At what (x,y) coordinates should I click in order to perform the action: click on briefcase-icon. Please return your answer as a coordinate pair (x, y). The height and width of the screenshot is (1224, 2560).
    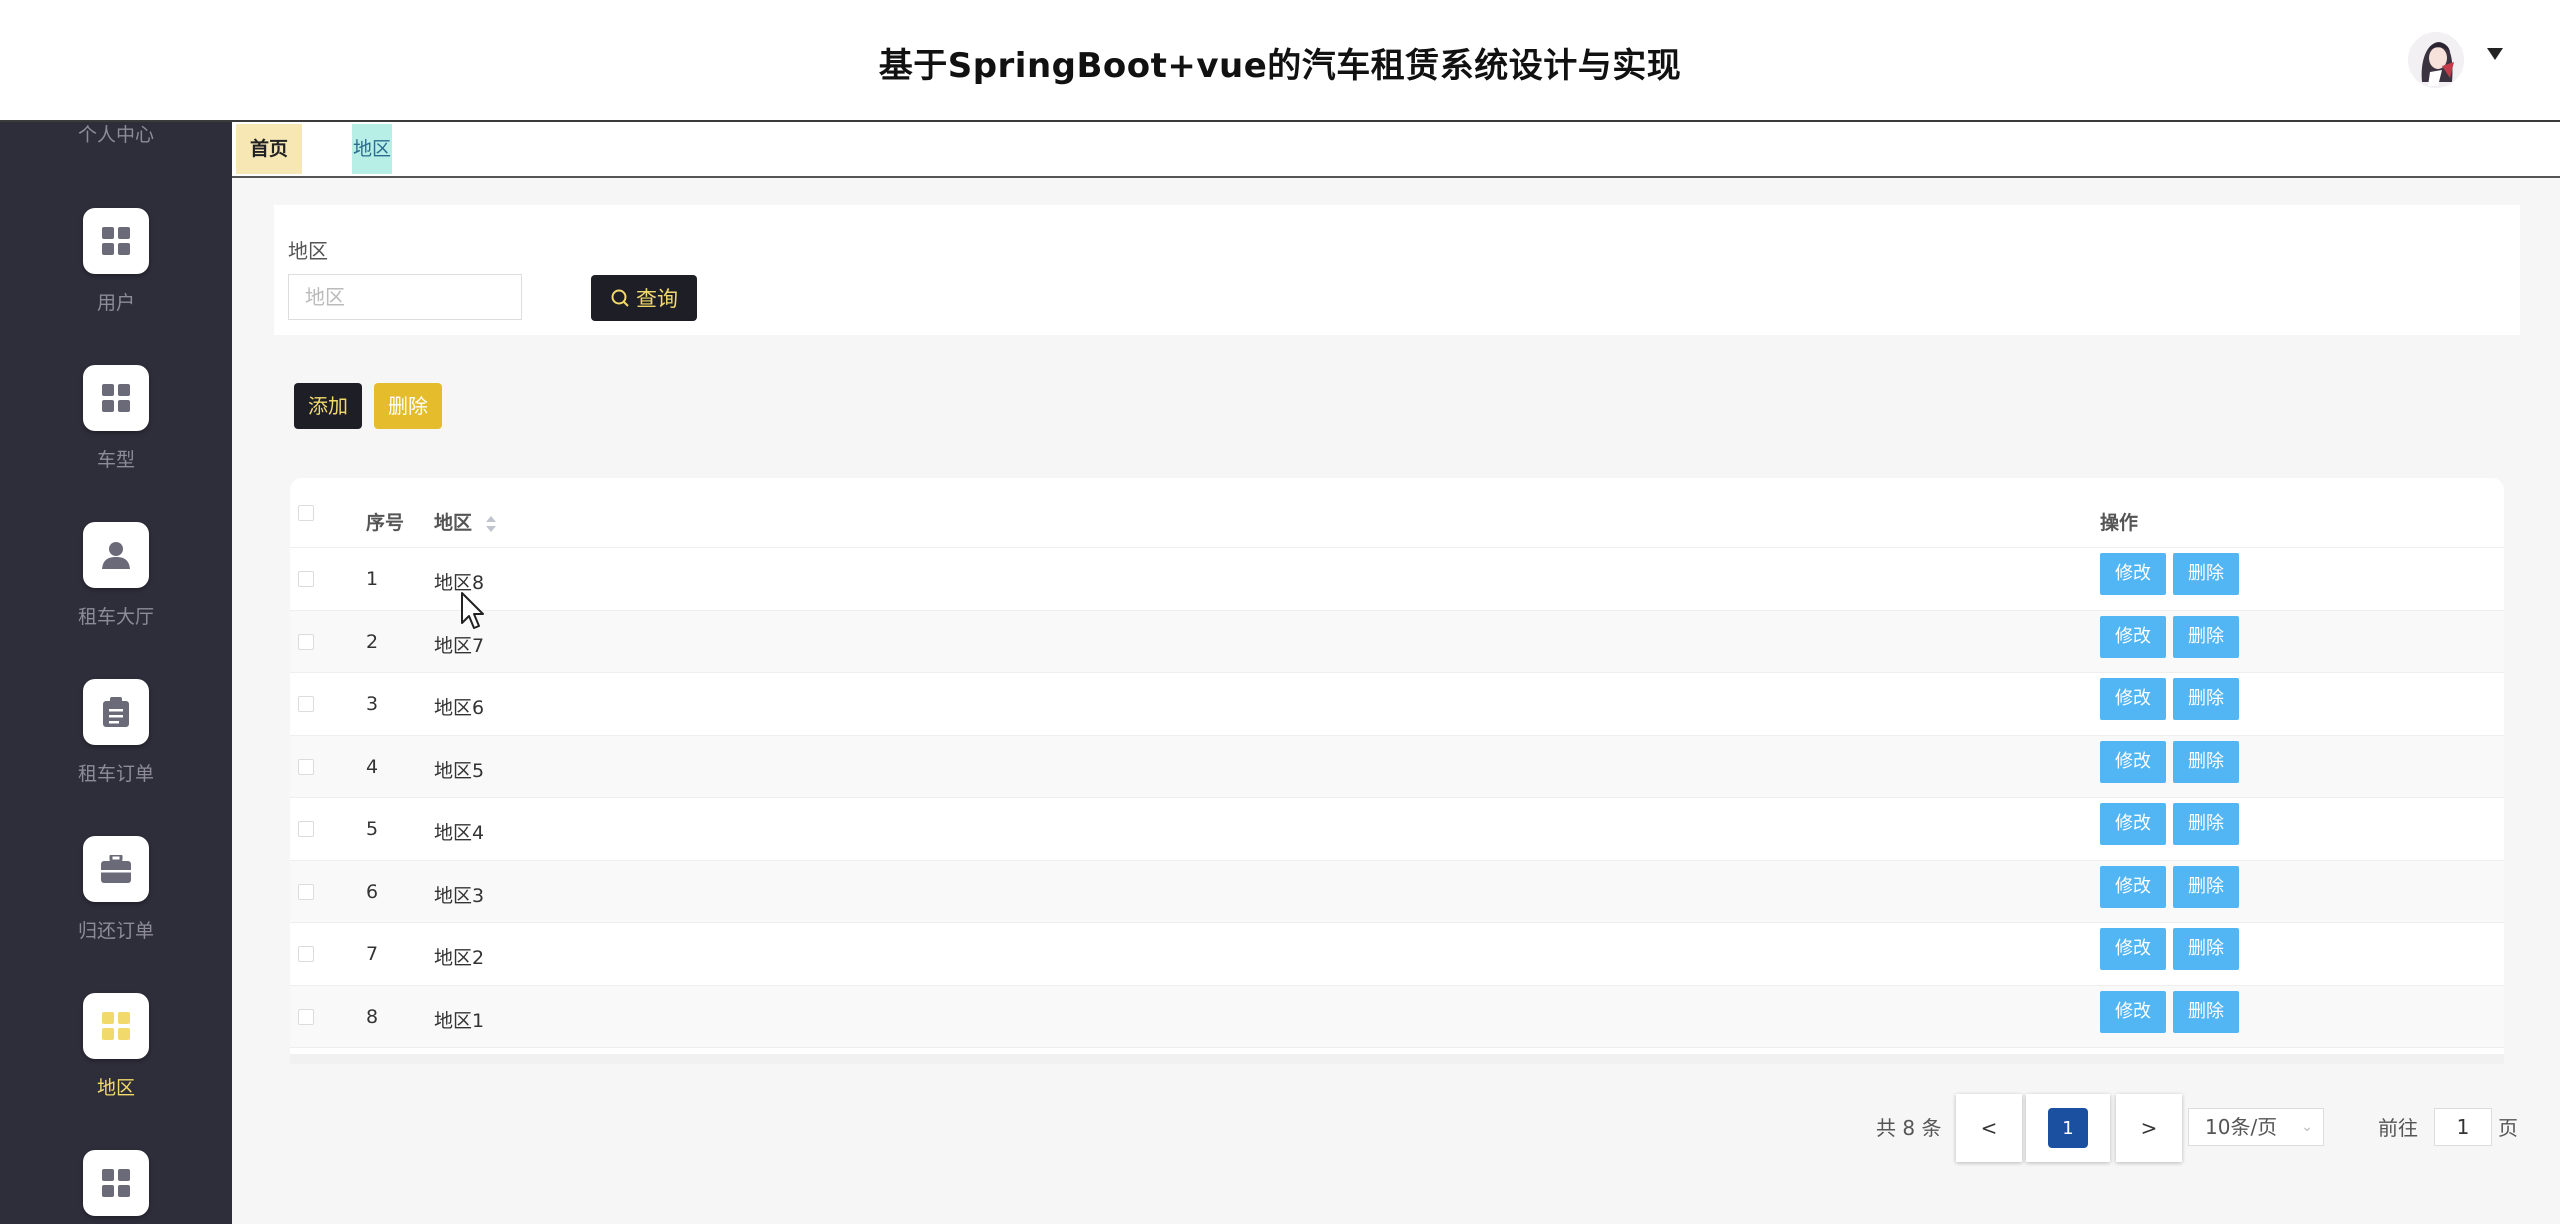
    Looking at the image, I should click on (116, 869).